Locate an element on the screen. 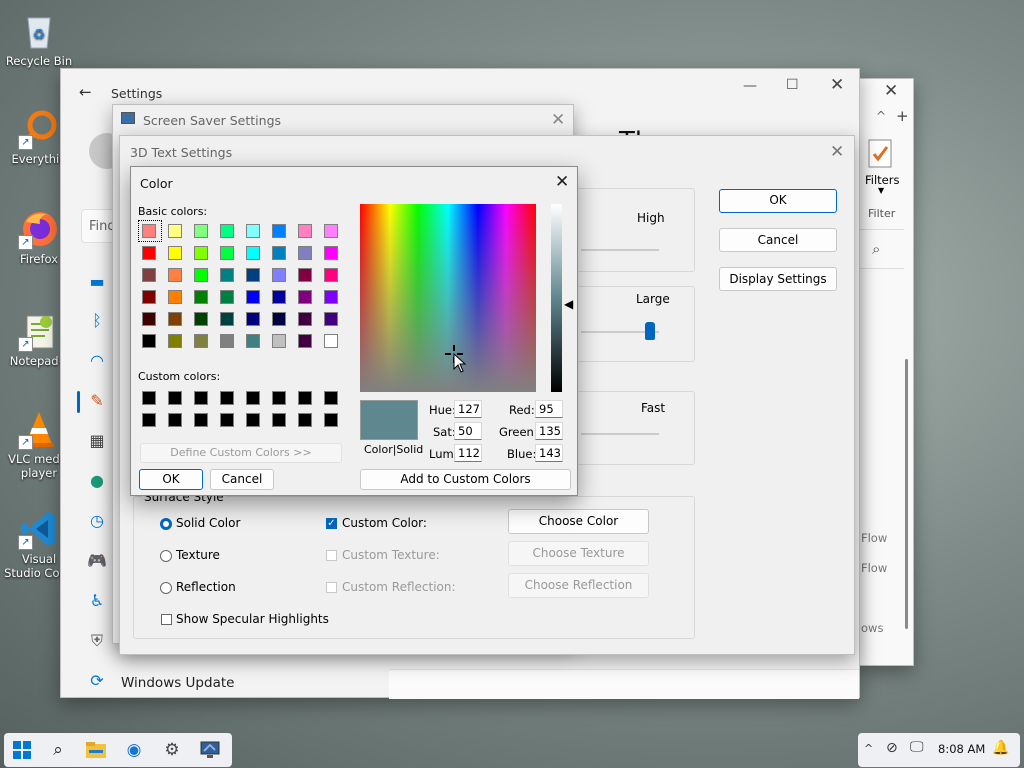 This screenshot has width=1024, height=768. bluetooth-icon: ᛒ is located at coordinates (97, 321).